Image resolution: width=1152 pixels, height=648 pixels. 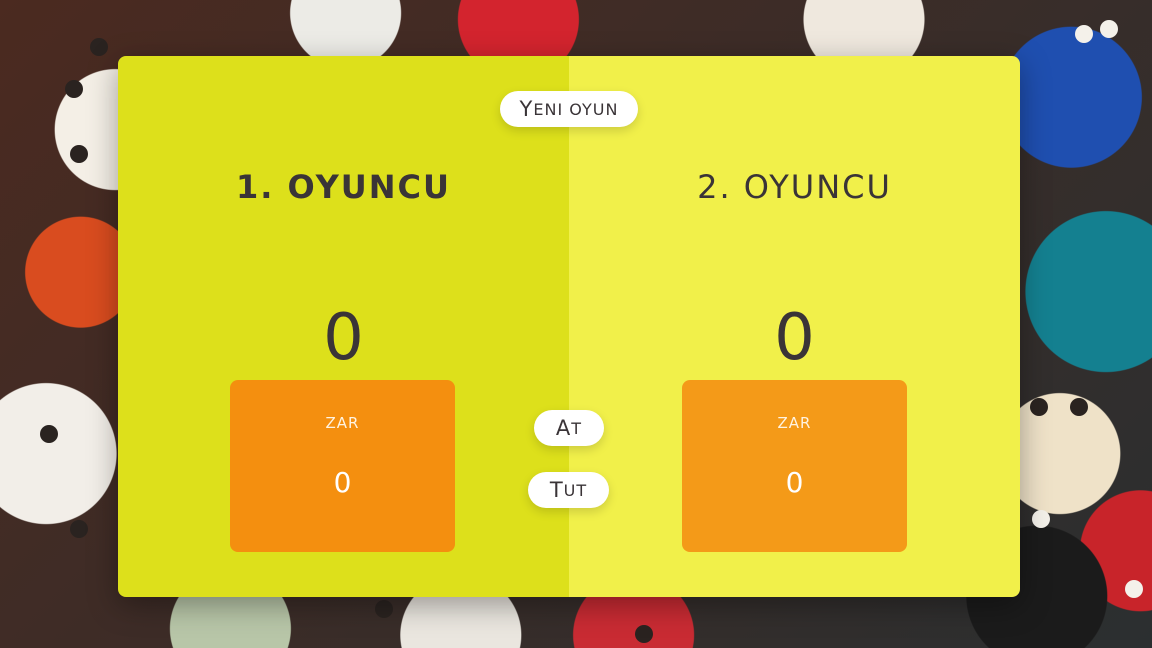 I want to click on roll-initial: A, so click(x=563, y=428).